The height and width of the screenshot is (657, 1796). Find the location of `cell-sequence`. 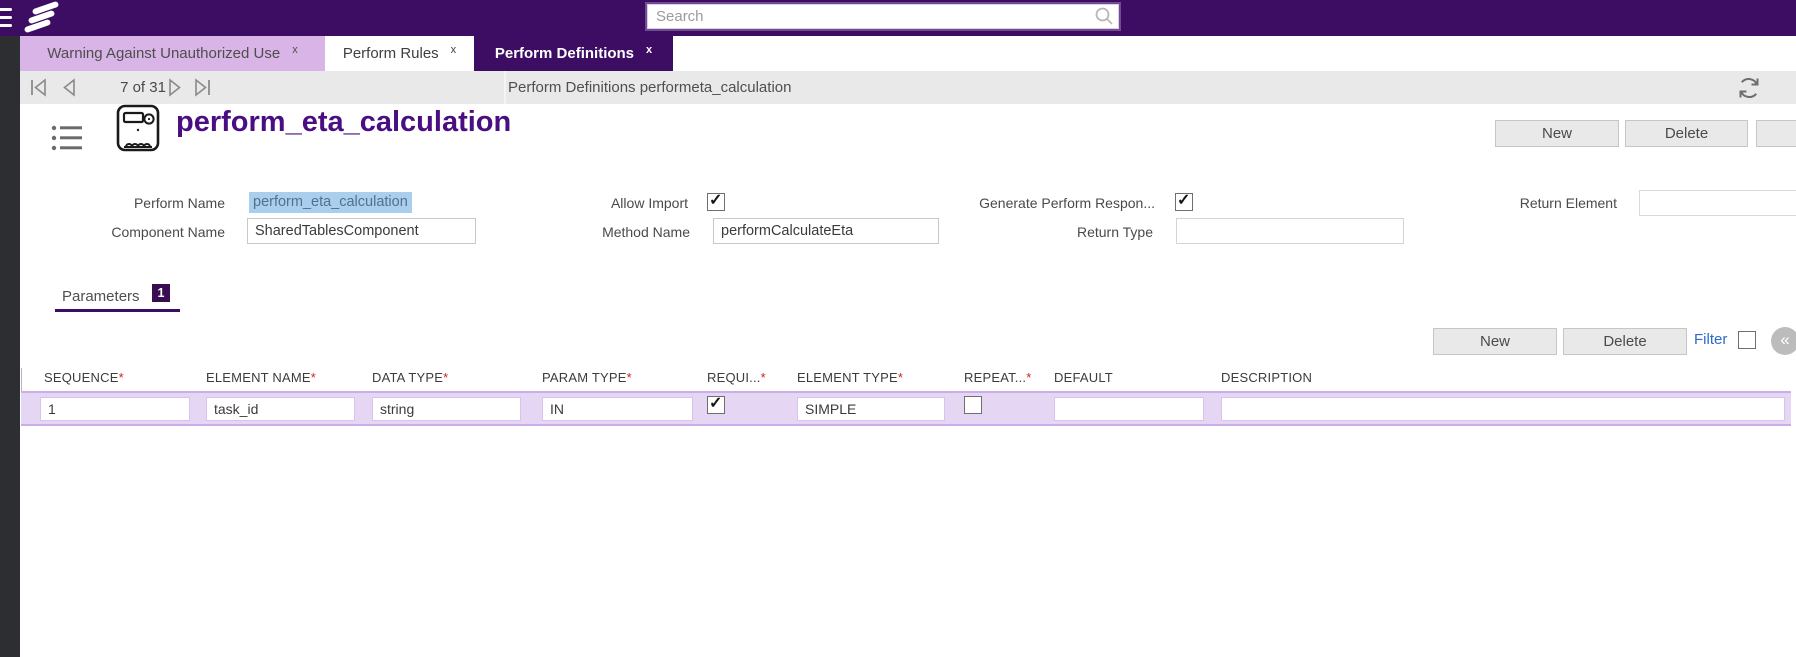

cell-sequence is located at coordinates (115, 409).